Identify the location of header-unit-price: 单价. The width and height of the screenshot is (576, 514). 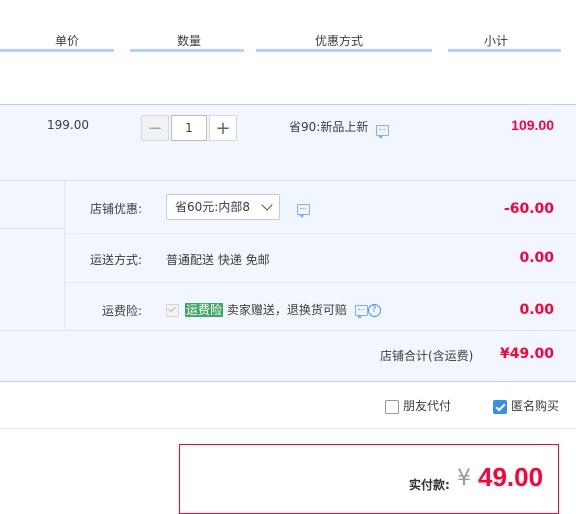
(67, 41).